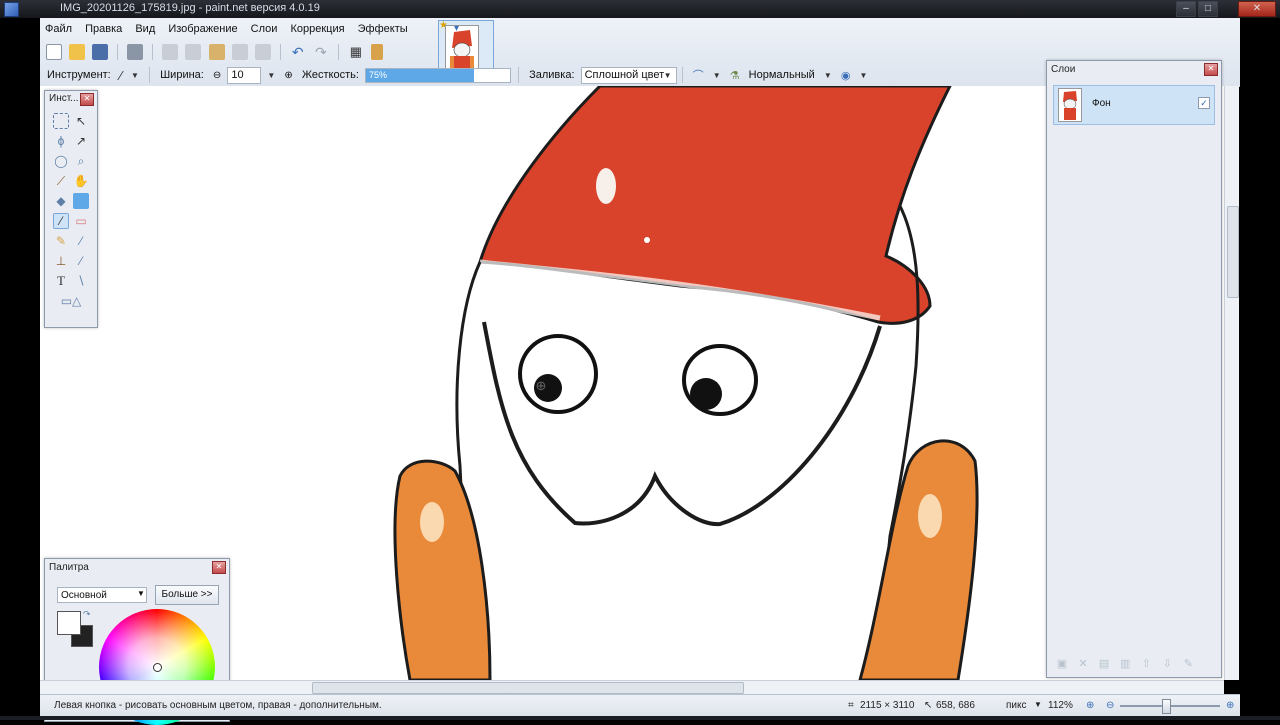  What do you see at coordinates (717, 75) in the screenshot?
I see `antialias-dropdown-chevron-icon: ▼` at bounding box center [717, 75].